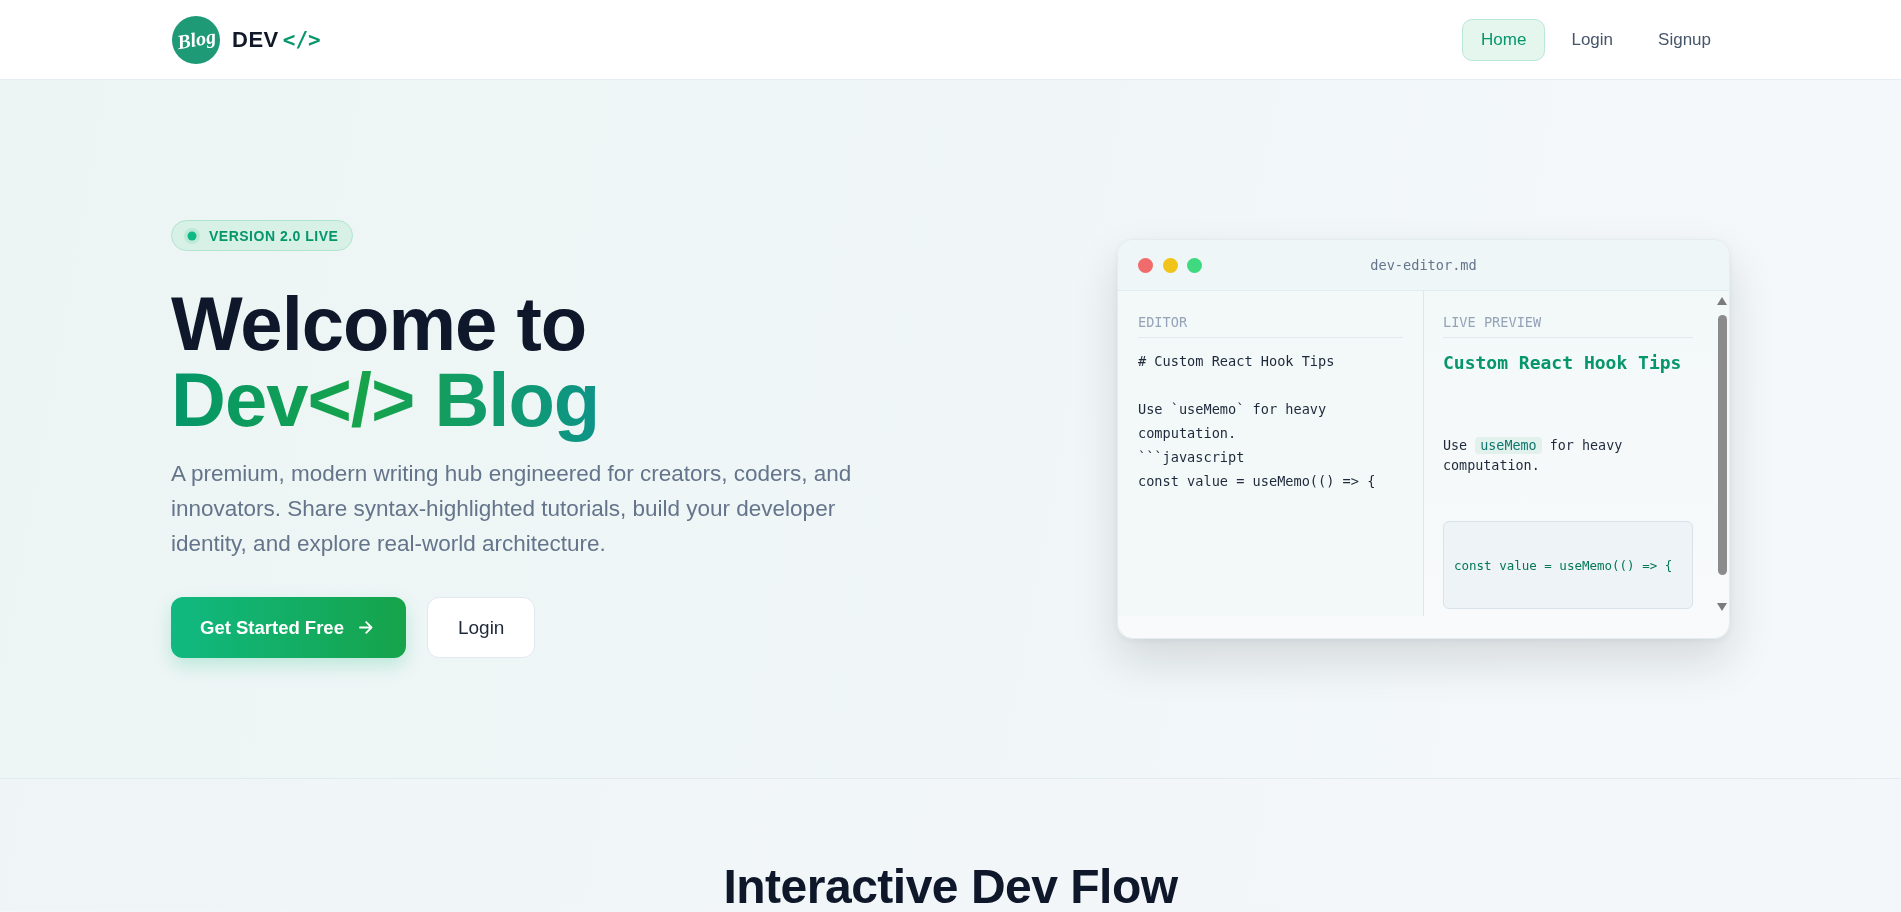  I want to click on logo-wordmark: DEV </>, so click(276, 39).